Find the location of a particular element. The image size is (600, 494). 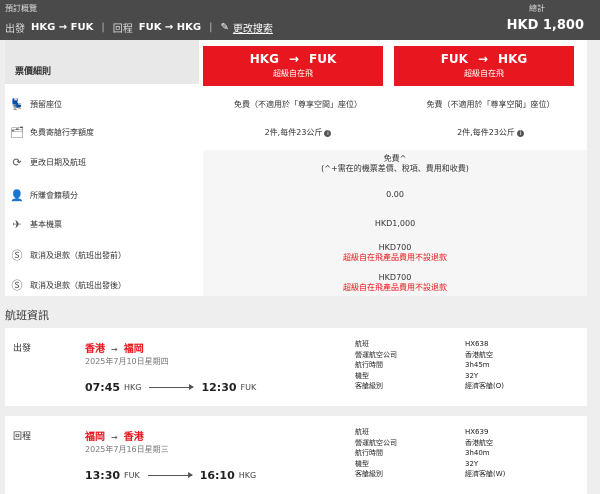

fare-note: (^+需在的機票差價、稅項、費用和收費) is located at coordinates (395, 168).